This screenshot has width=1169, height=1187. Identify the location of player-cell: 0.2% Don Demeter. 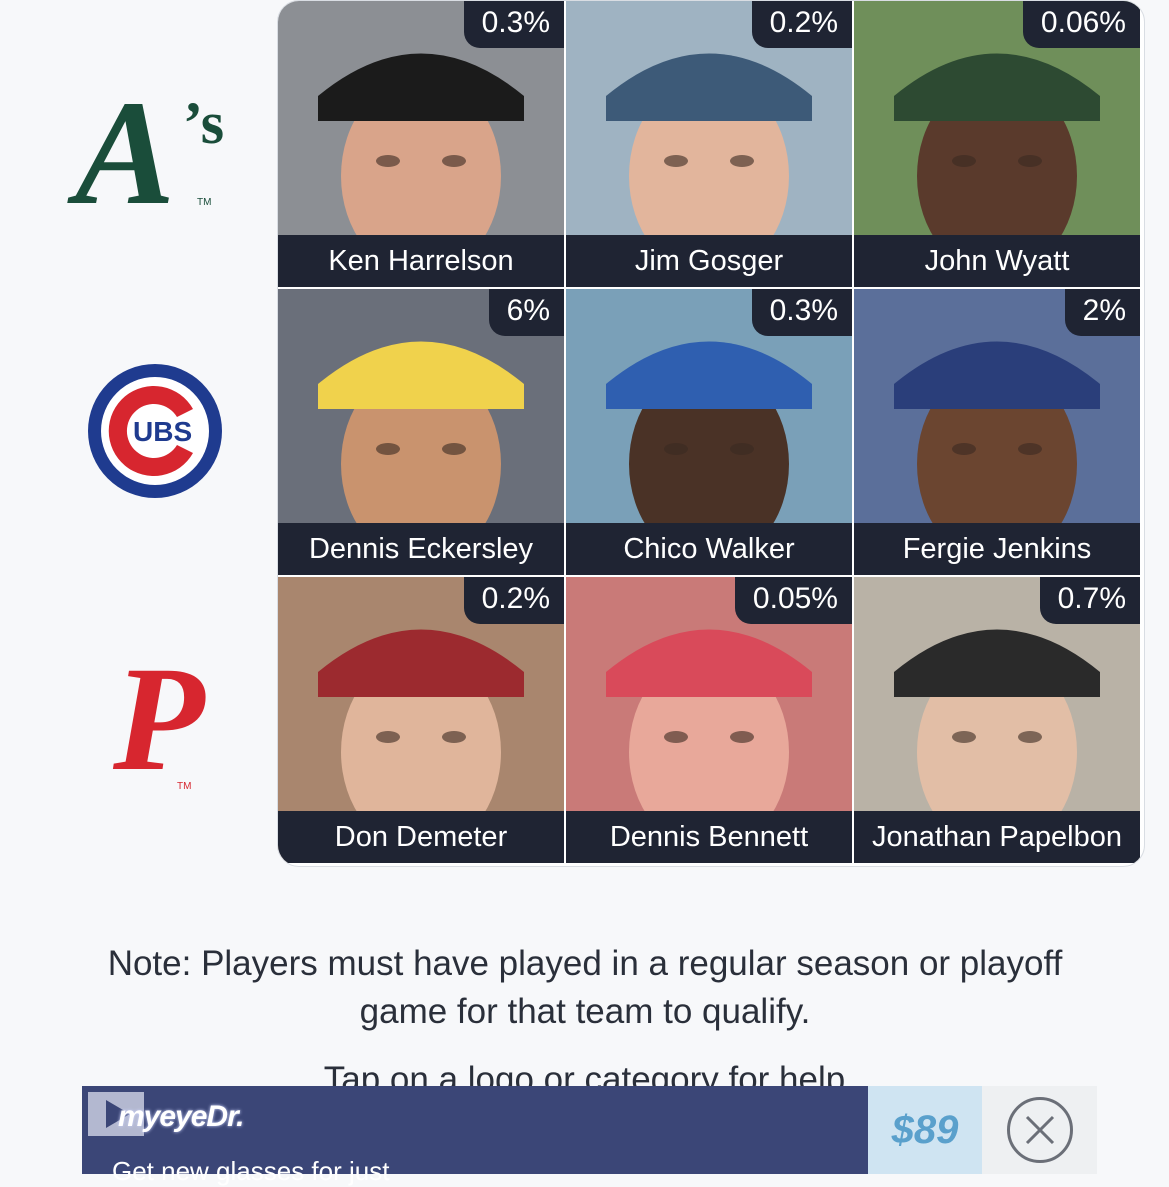
(421, 720).